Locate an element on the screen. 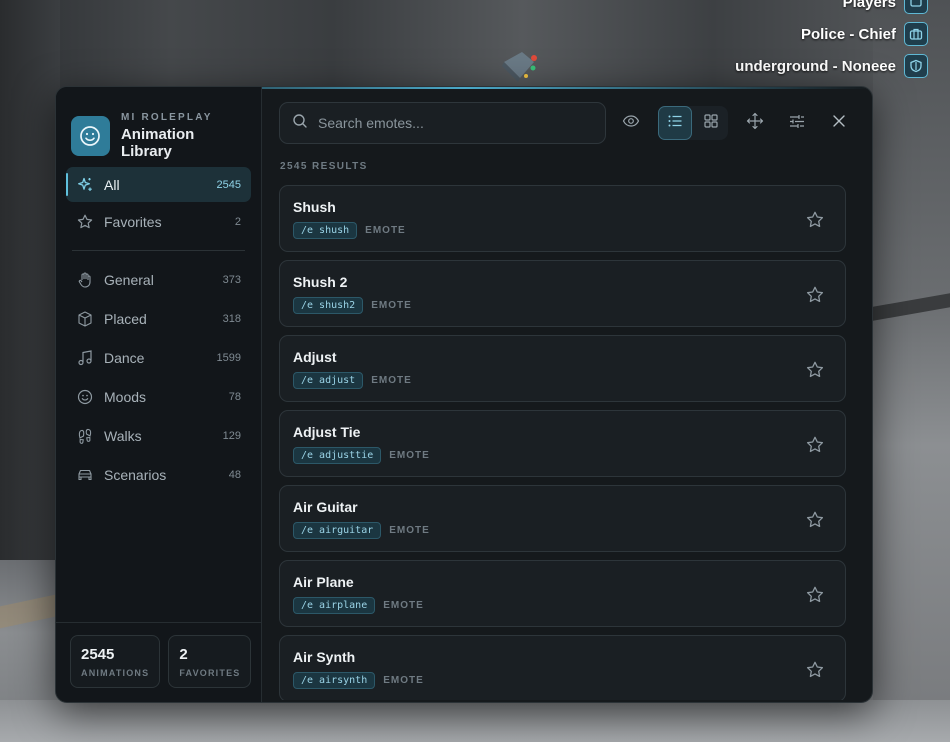 This screenshot has height=742, width=950. results-count: 2545 RESULTS is located at coordinates (324, 166).